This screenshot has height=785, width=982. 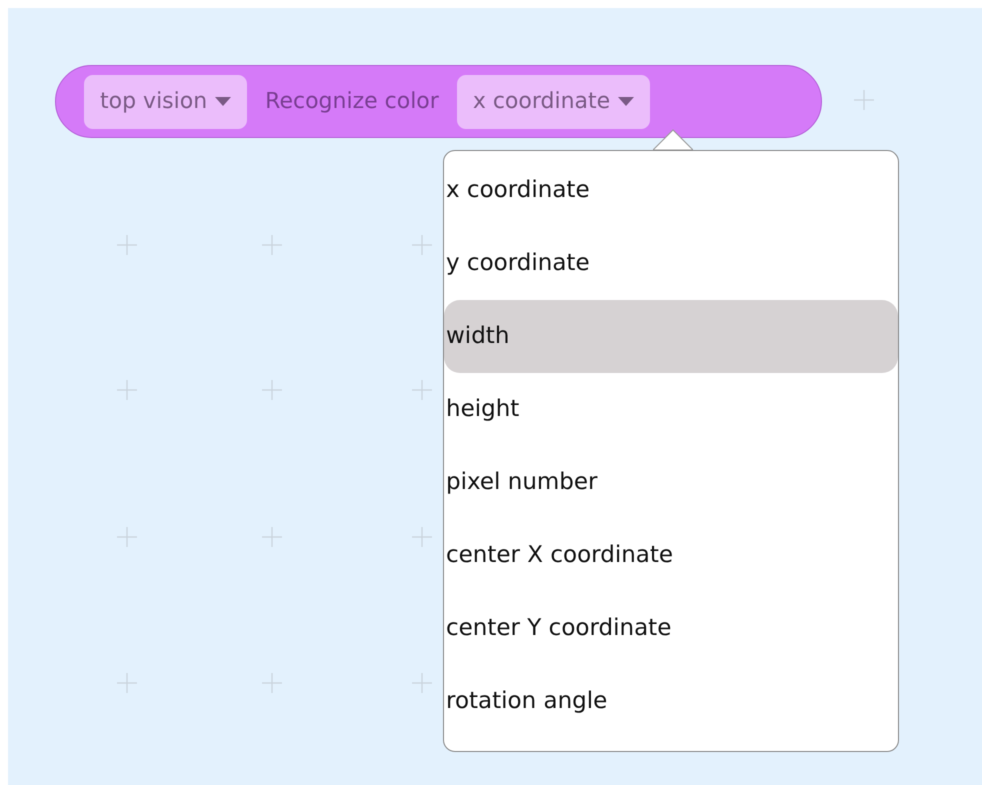 What do you see at coordinates (671, 409) in the screenshot?
I see `menu-item: height` at bounding box center [671, 409].